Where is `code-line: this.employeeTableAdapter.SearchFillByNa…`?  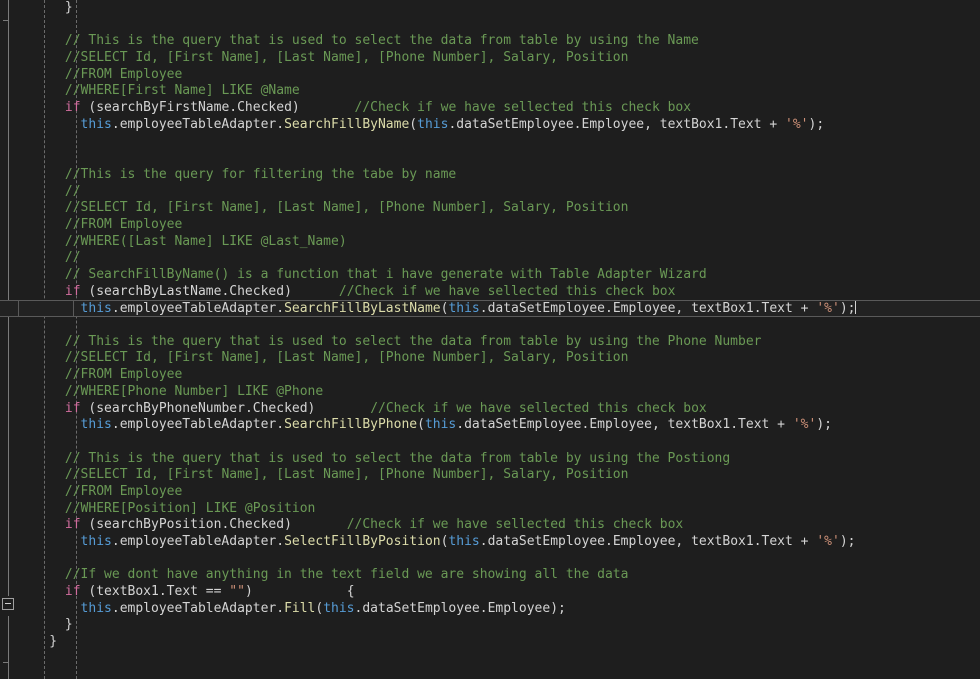
code-line: this.employeeTableAdapter.SearchFillByNa… is located at coordinates (490, 125).